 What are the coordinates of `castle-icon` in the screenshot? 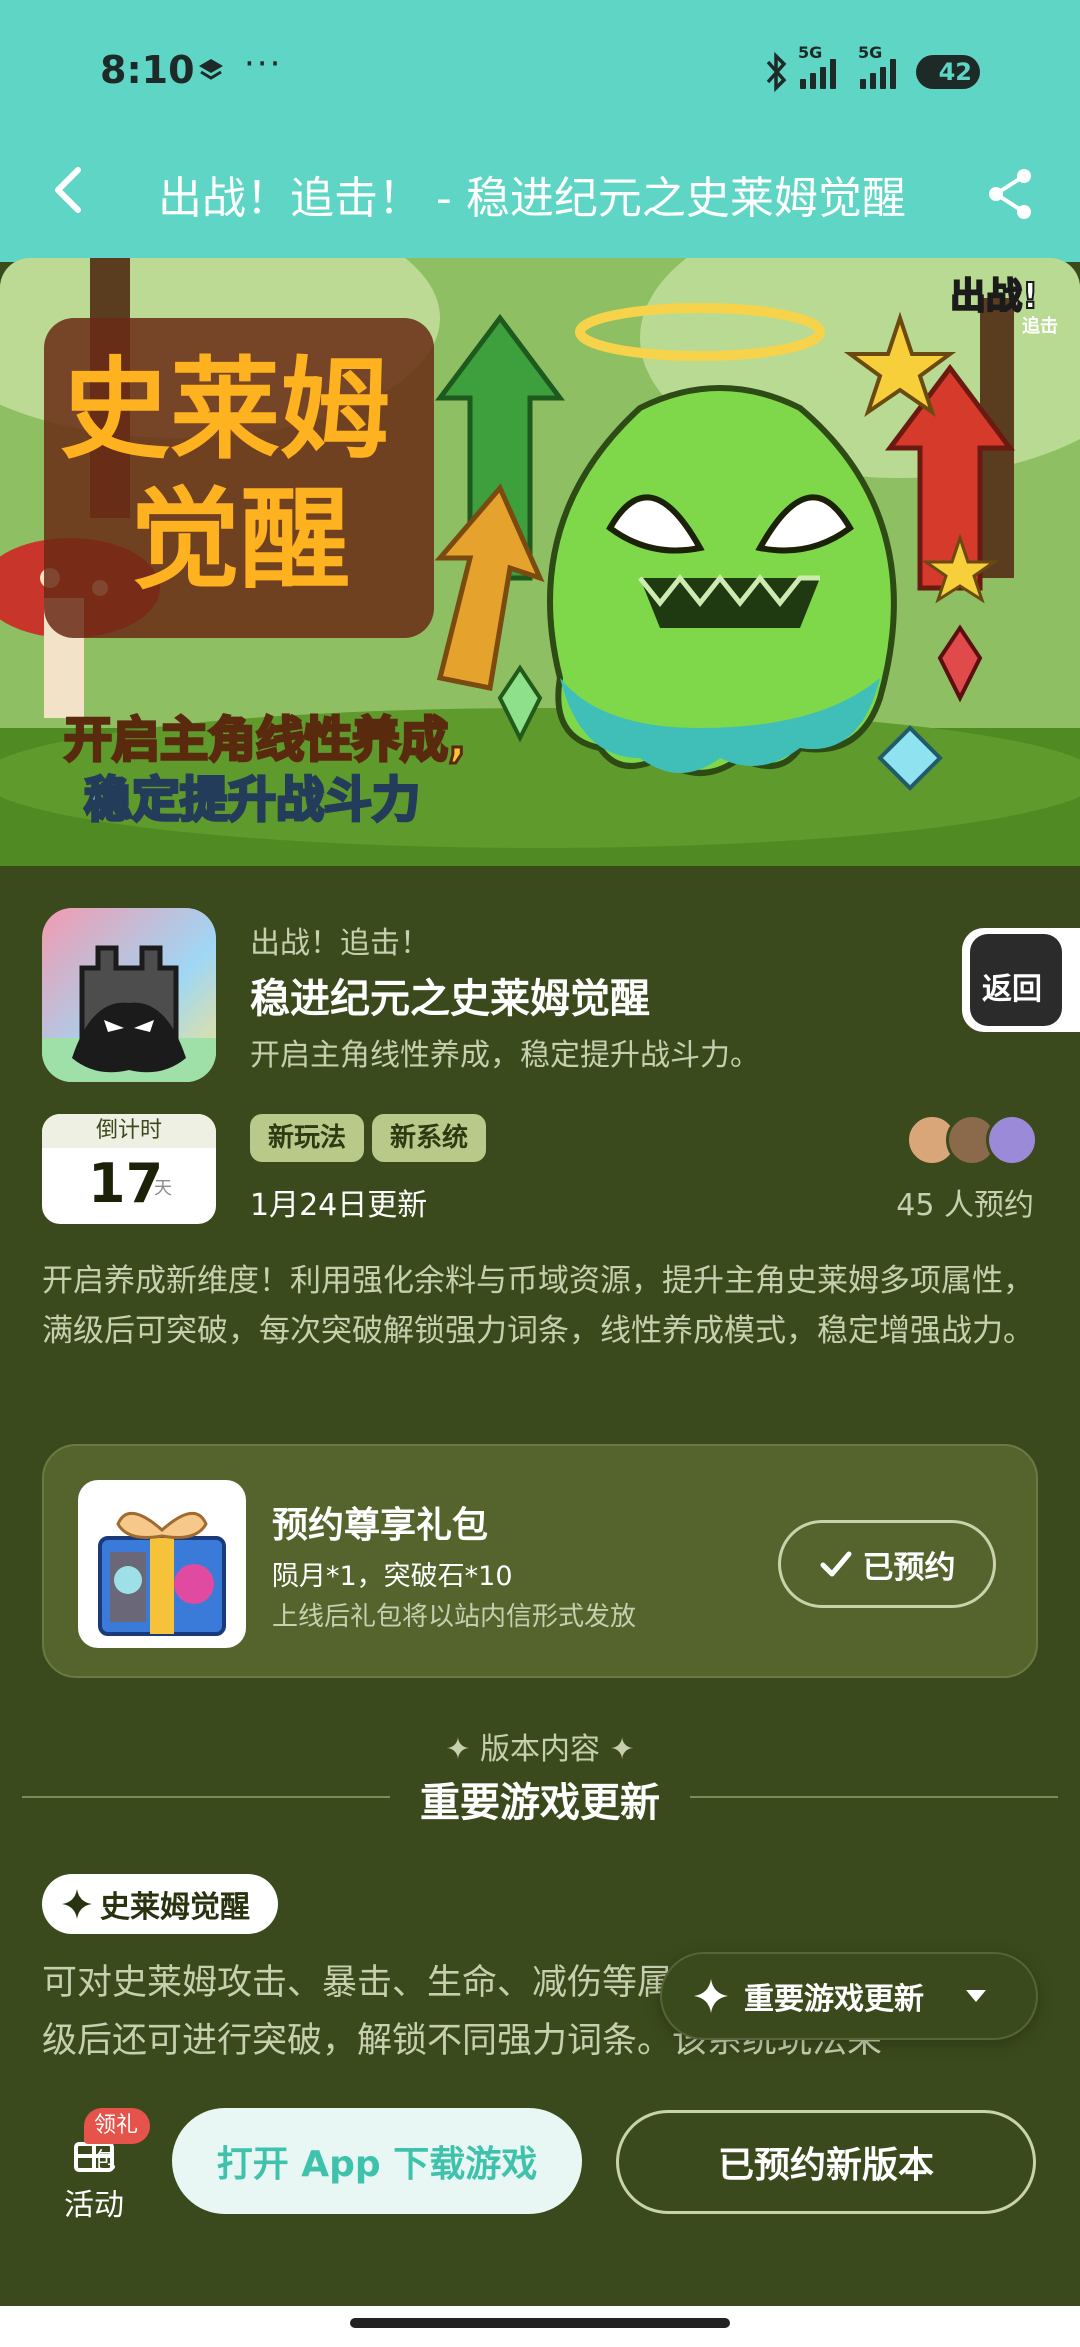 It's located at (129, 1013).